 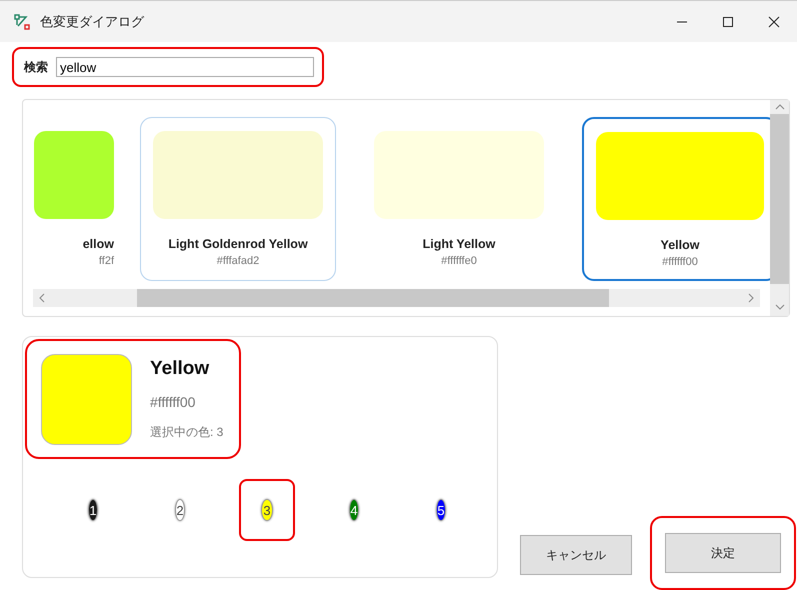 What do you see at coordinates (180, 369) in the screenshot?
I see `preview-name: Yellow` at bounding box center [180, 369].